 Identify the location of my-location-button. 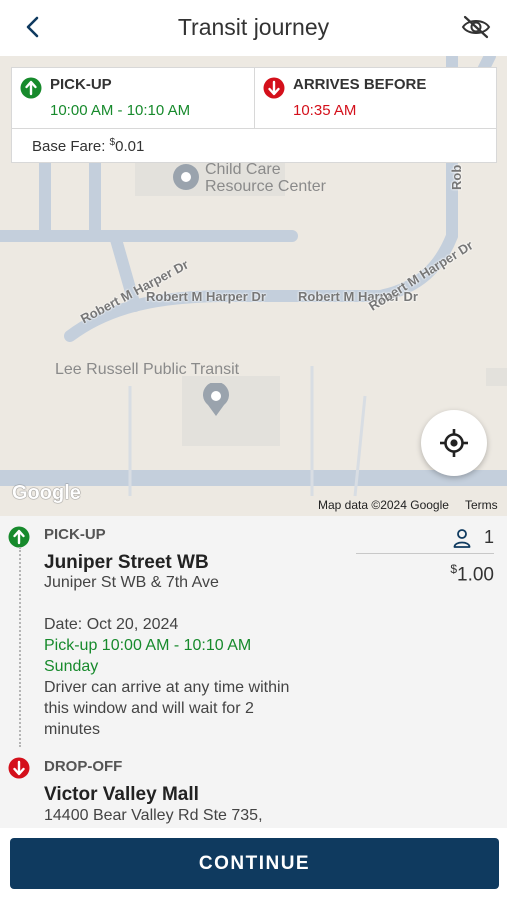
(454, 443).